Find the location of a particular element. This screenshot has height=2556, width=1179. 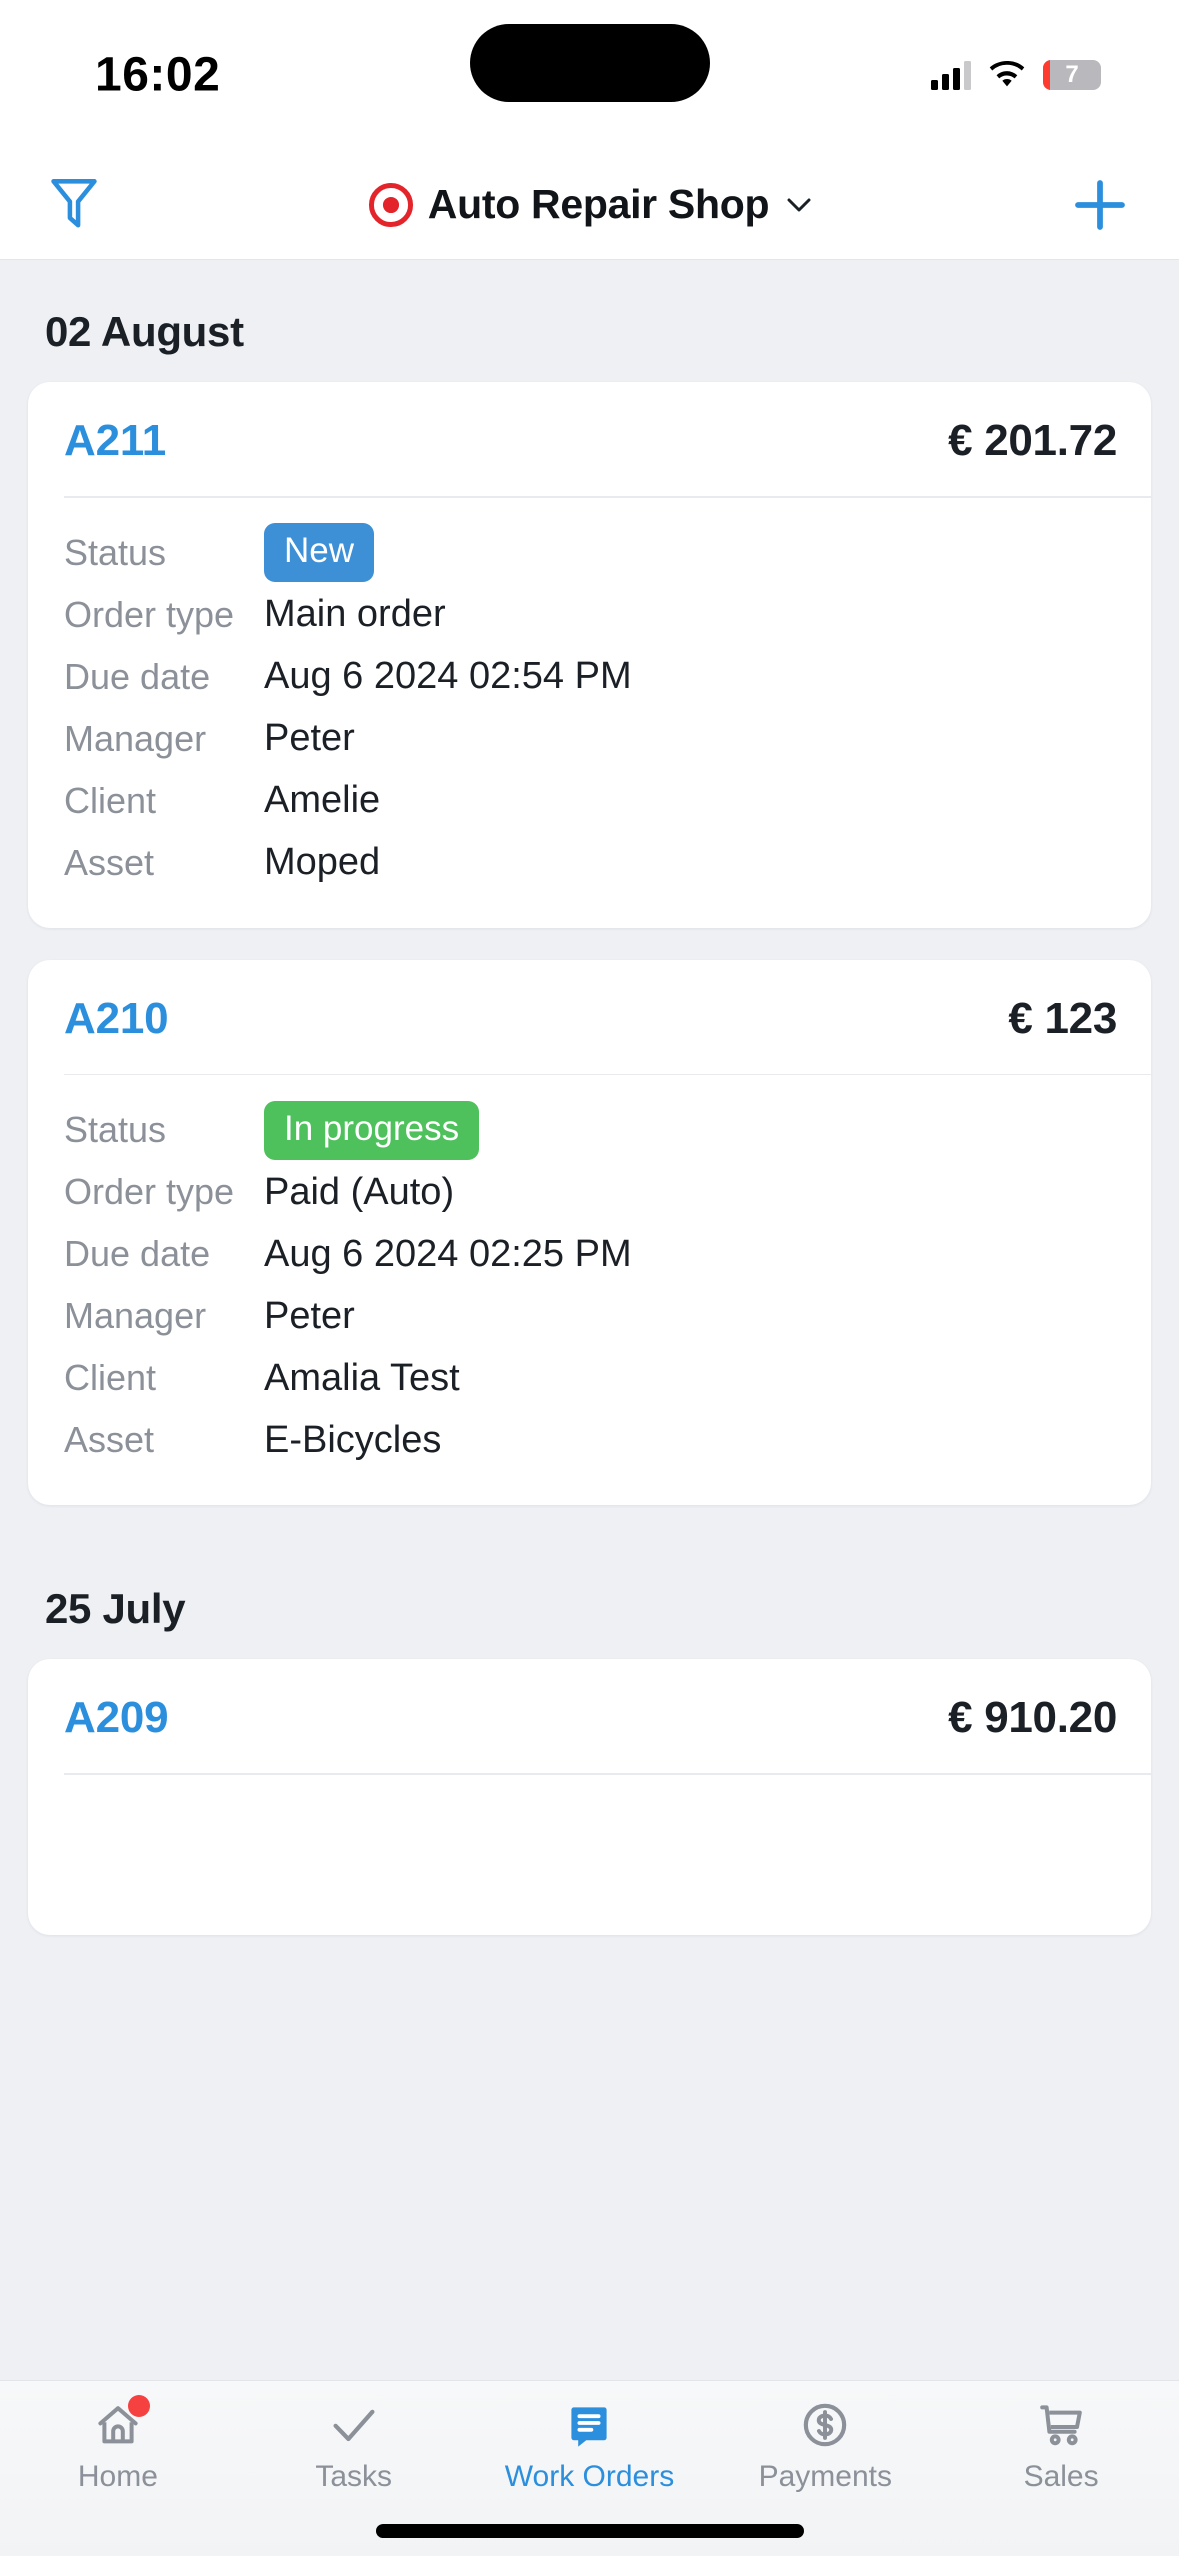

navigation-bar: Auto Repair Shop is located at coordinates (589, 205).